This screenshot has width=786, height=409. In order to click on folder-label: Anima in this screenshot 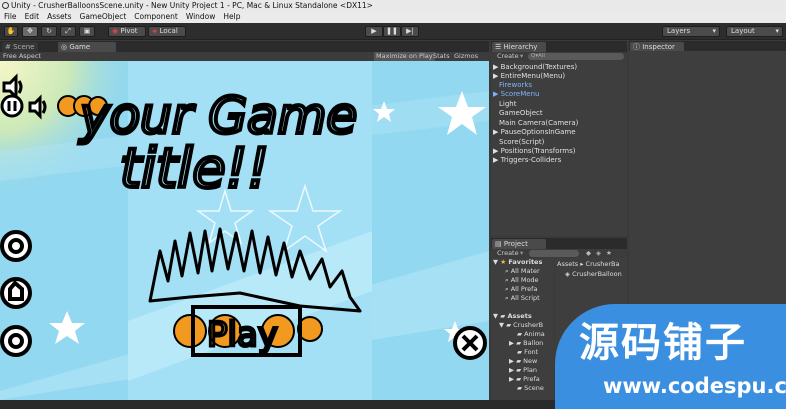, I will do `click(534, 334)`.